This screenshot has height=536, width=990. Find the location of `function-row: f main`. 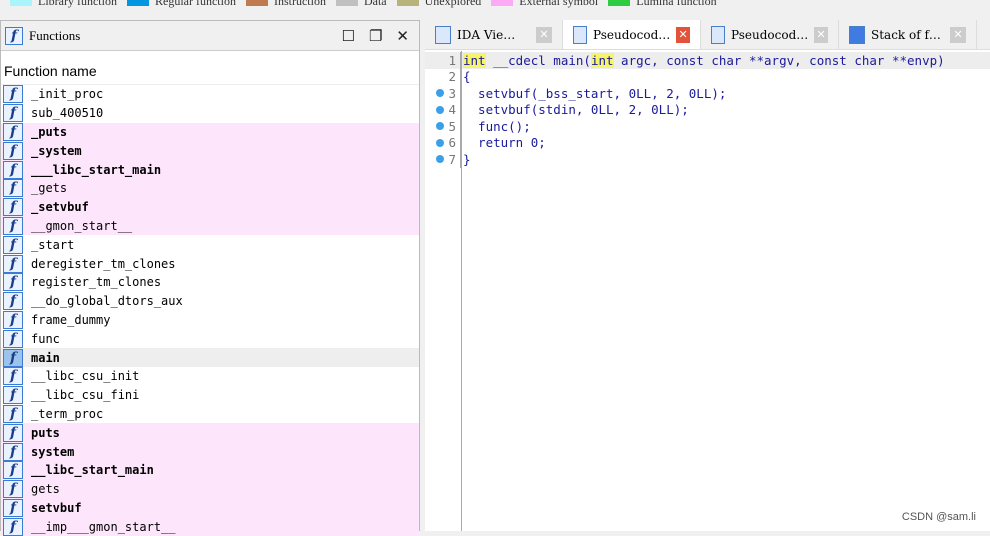

function-row: f main is located at coordinates (210, 357).